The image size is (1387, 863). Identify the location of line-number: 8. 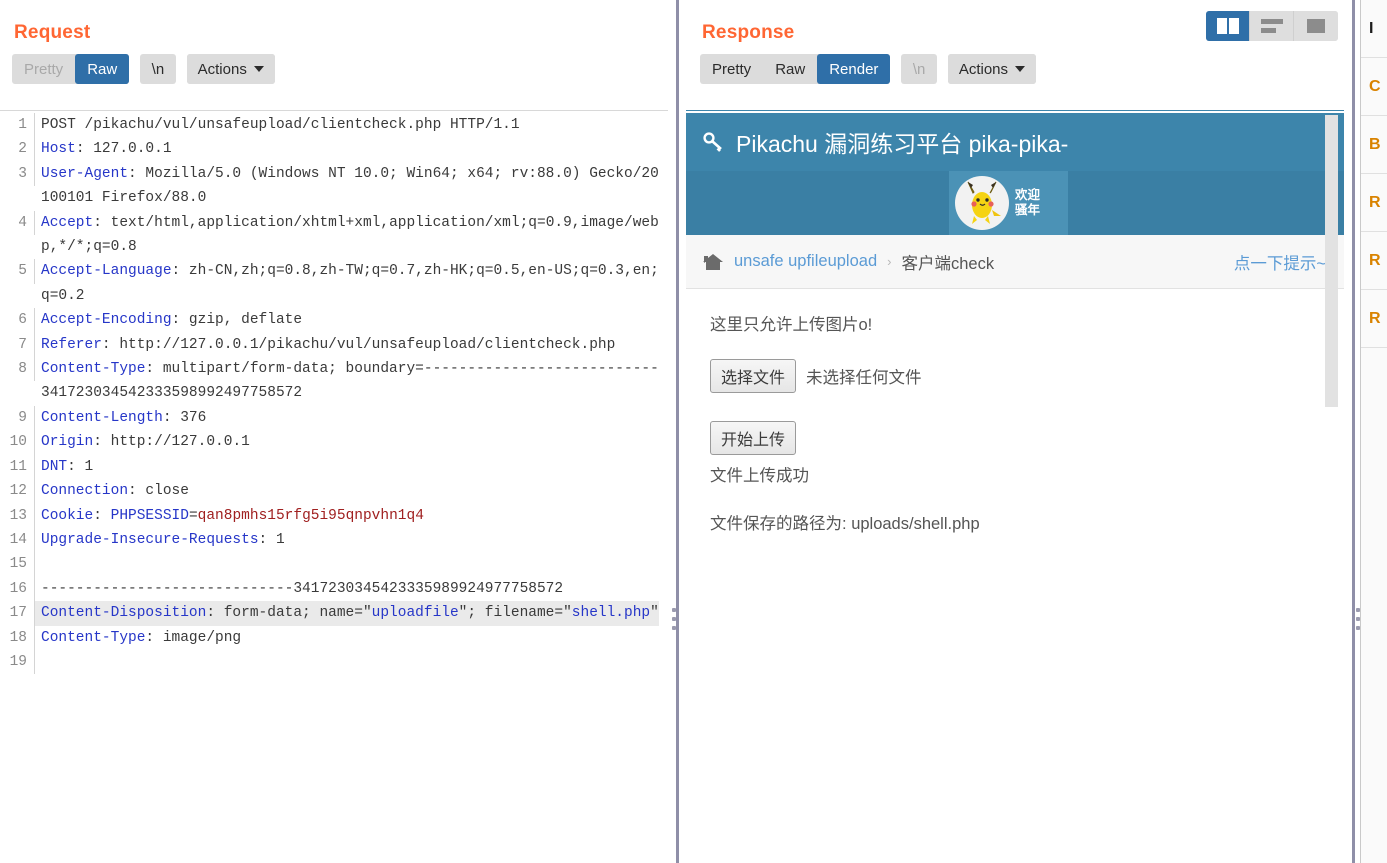
(17, 369).